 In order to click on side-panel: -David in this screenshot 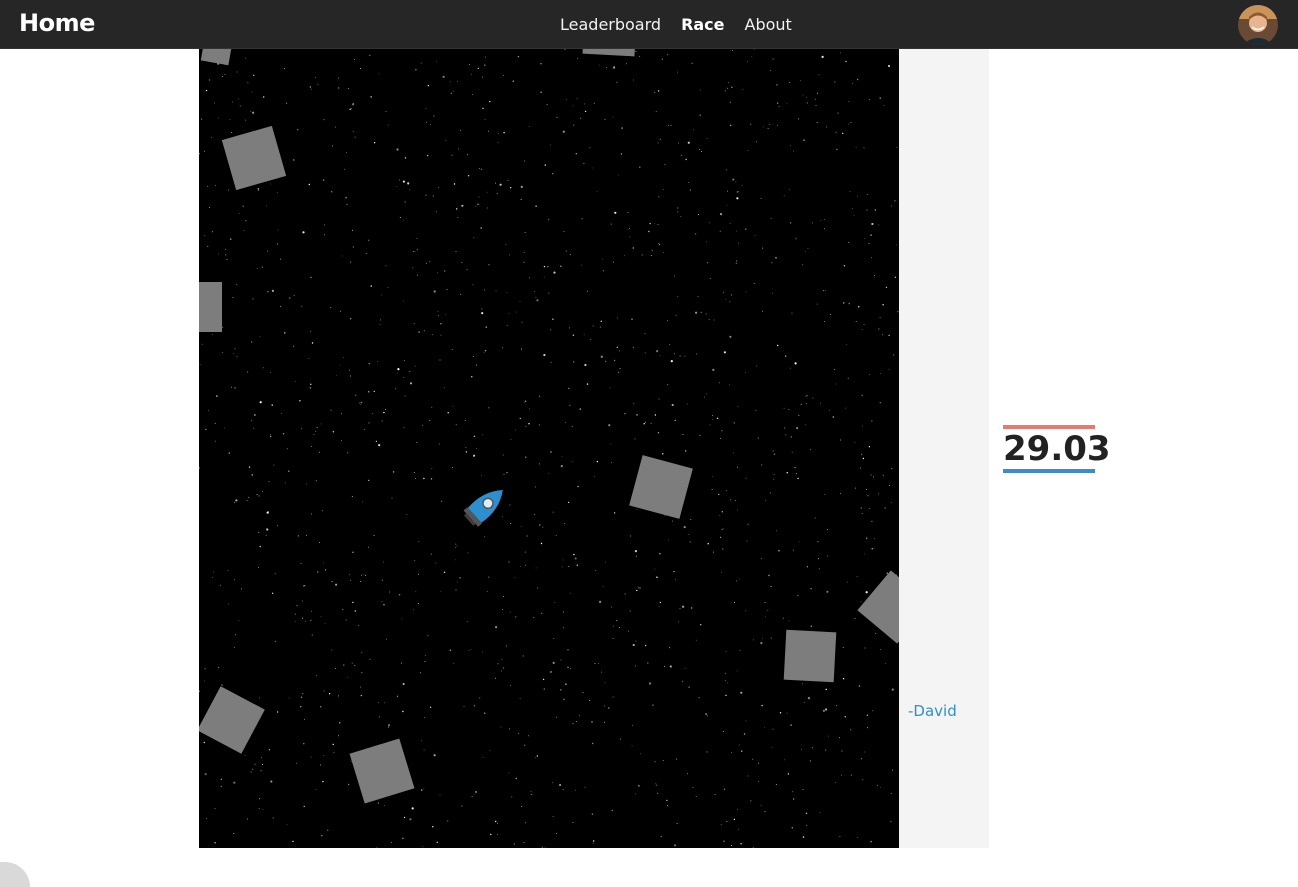, I will do `click(944, 448)`.